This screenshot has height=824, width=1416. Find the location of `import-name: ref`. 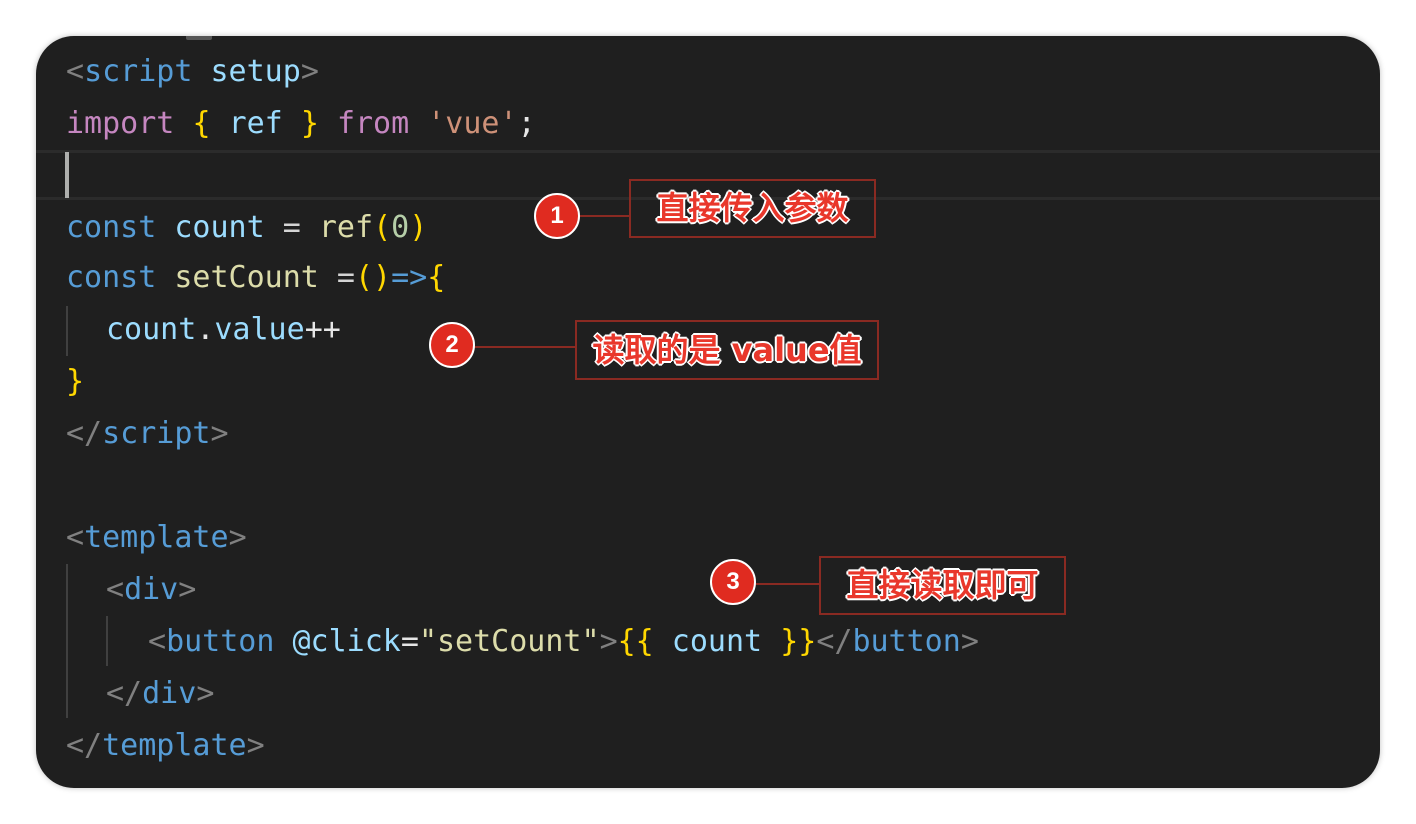

import-name: ref is located at coordinates (255, 123).